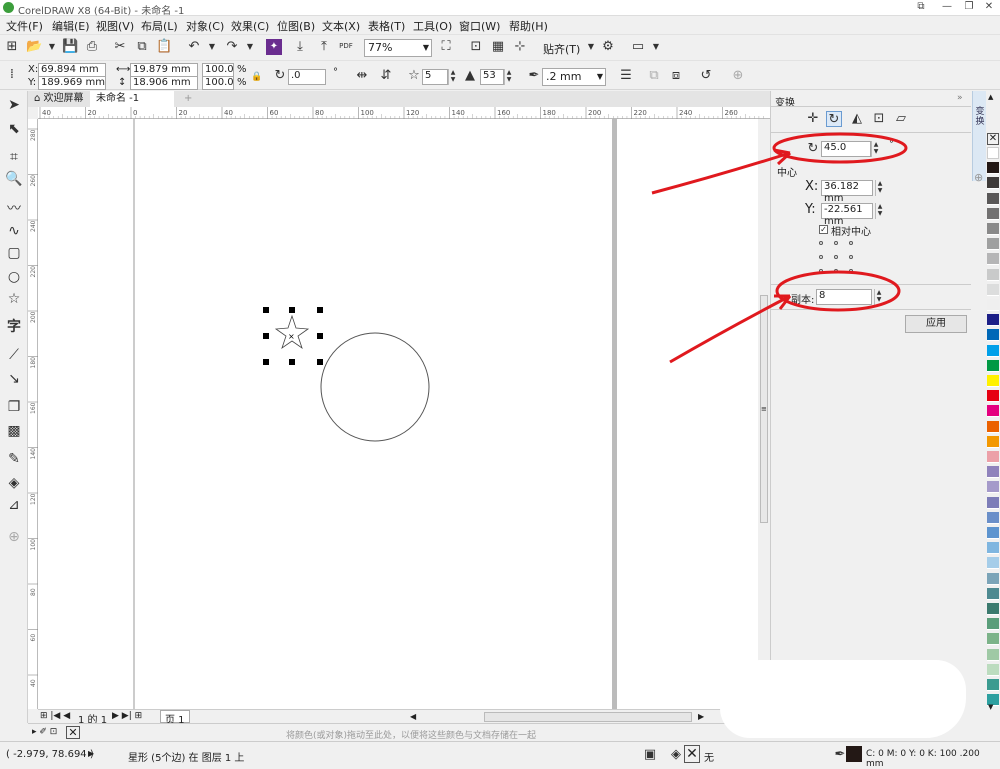  Describe the element at coordinates (194, 47) in the screenshot. I see `undo-icon: ↶` at that location.